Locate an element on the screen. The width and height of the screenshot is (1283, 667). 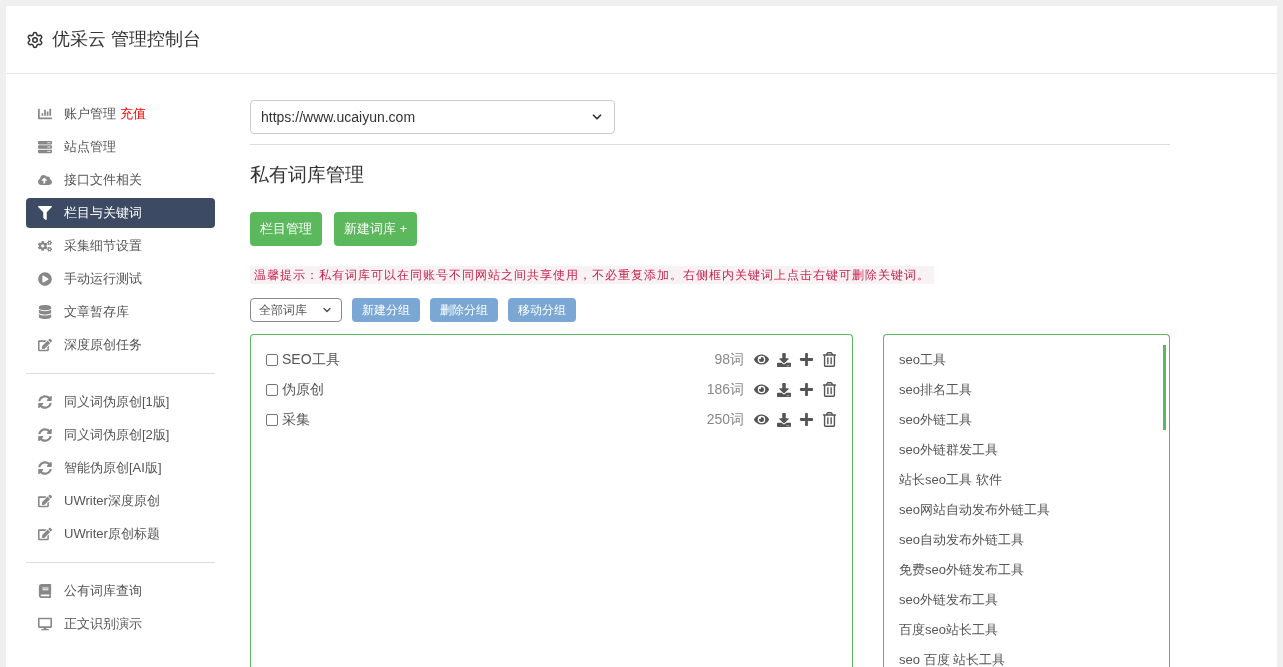
sidebar-label: 采集细节设置 is located at coordinates (103, 246).